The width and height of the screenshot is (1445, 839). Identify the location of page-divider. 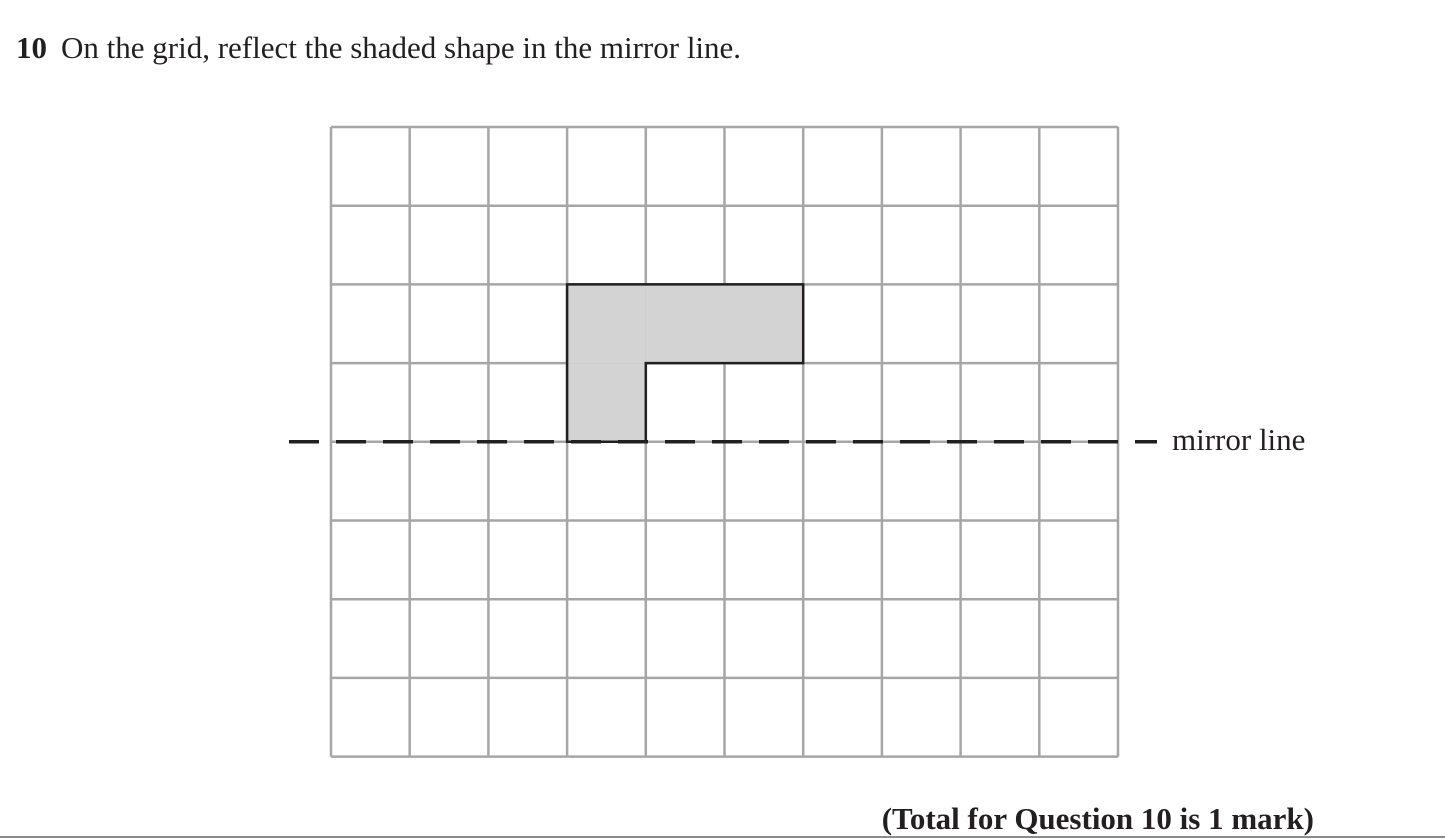
(722, 837).